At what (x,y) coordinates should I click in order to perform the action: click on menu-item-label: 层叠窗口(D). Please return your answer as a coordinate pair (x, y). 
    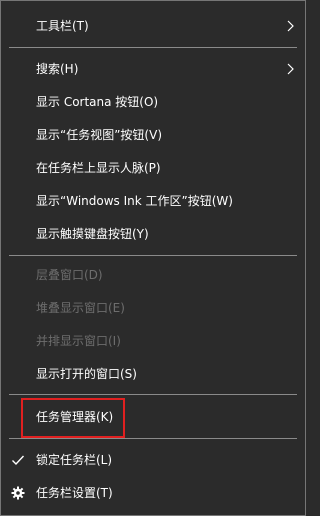
    Looking at the image, I should click on (69, 275).